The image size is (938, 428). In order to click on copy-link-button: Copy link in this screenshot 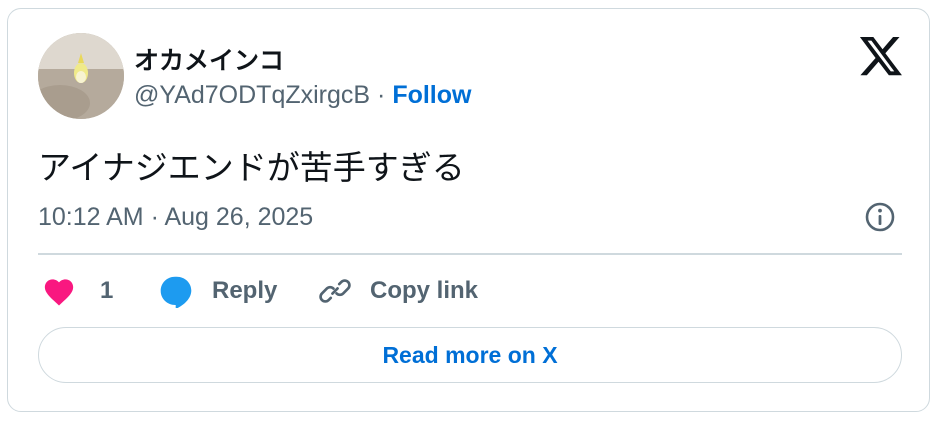, I will do `click(398, 291)`.